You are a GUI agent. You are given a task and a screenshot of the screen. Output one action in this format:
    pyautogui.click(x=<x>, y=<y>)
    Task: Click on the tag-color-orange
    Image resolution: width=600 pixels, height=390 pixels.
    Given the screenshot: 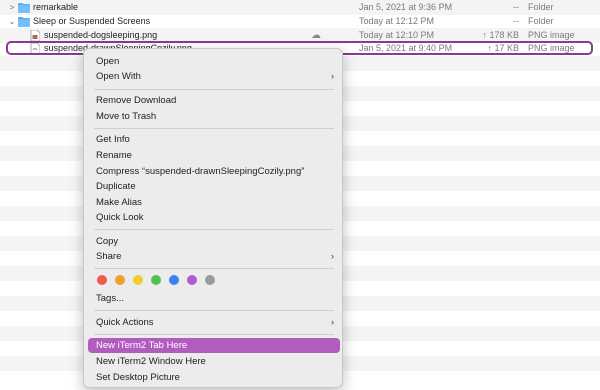 What is the action you would take?
    pyautogui.click(x=120, y=280)
    